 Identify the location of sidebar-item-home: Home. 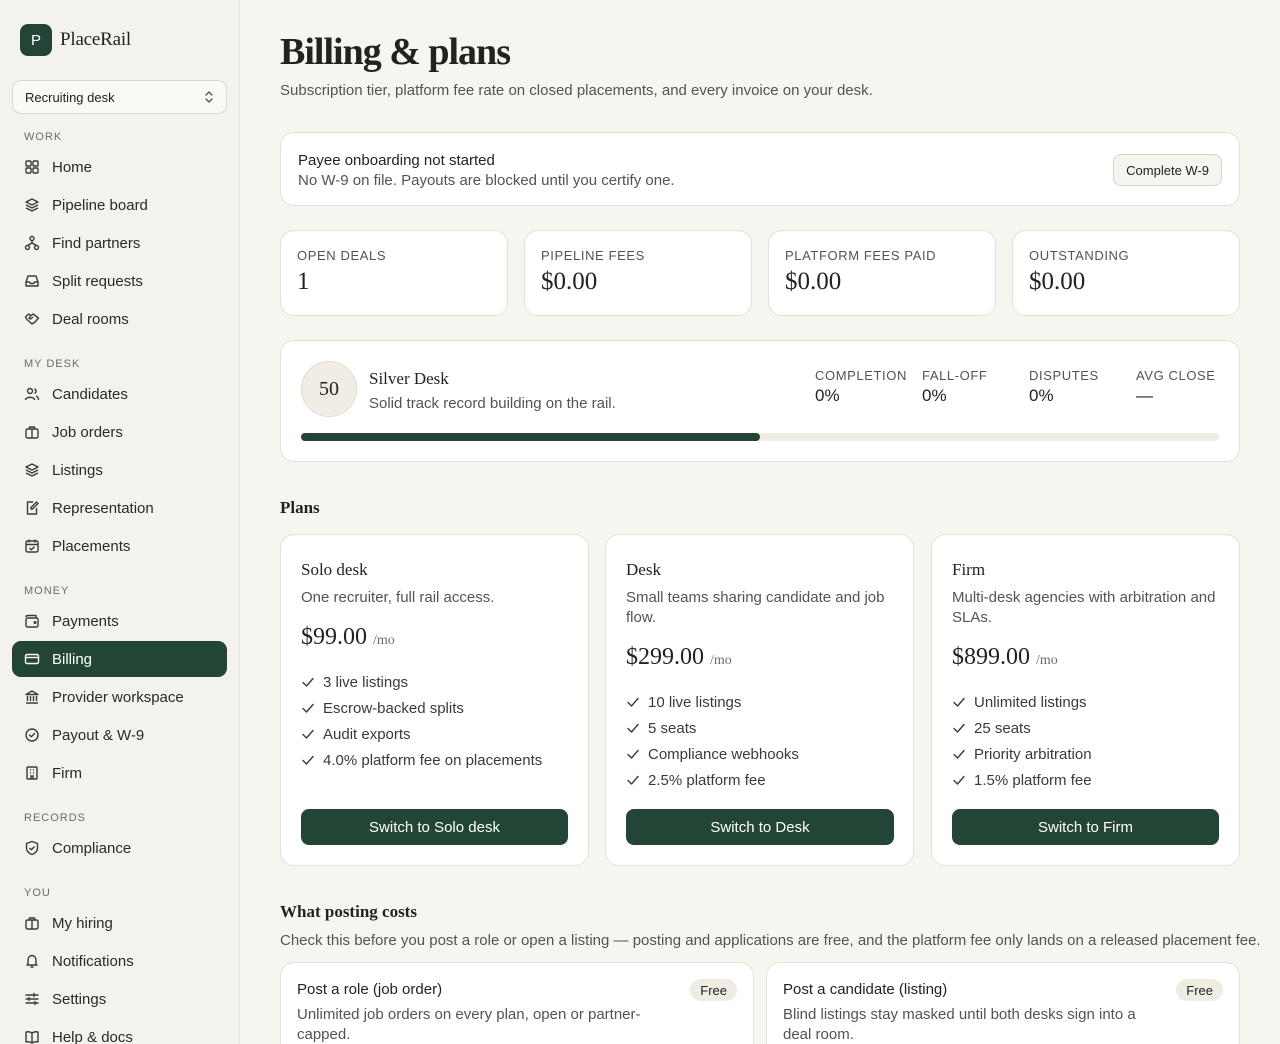
(119, 167).